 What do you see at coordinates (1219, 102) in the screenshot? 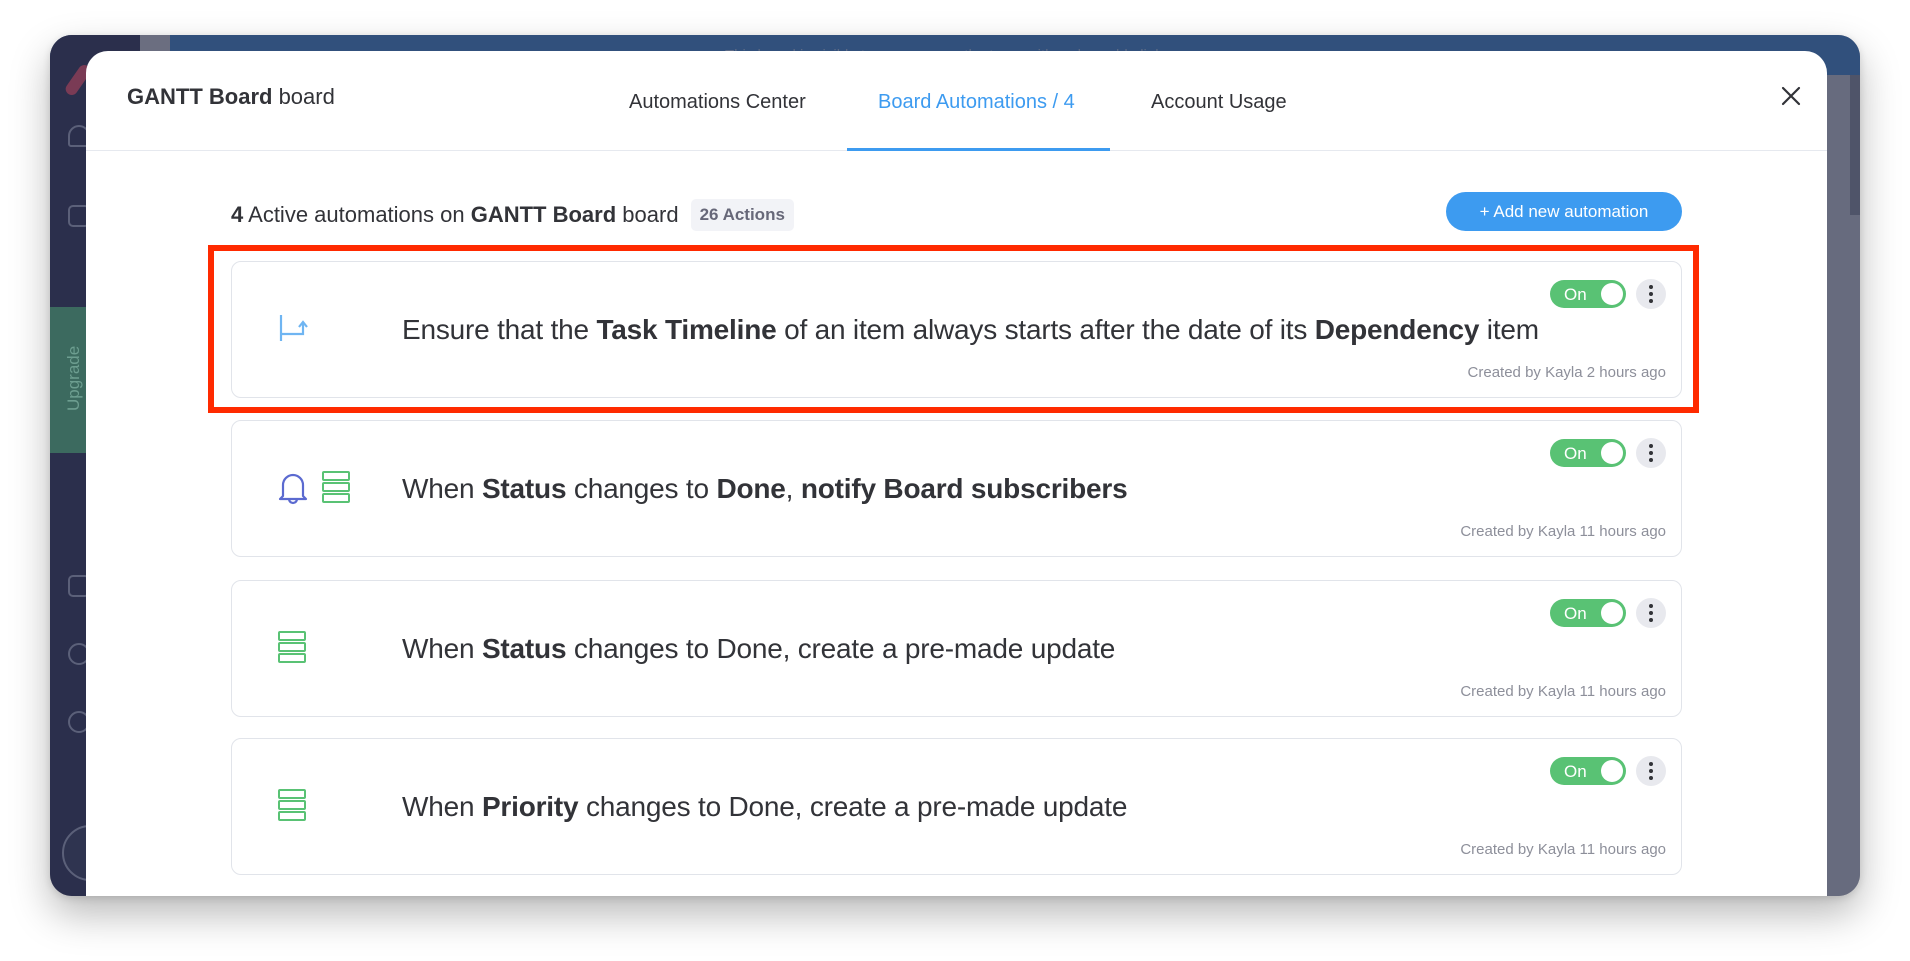
I see `tab-account-usage: Account Usage` at bounding box center [1219, 102].